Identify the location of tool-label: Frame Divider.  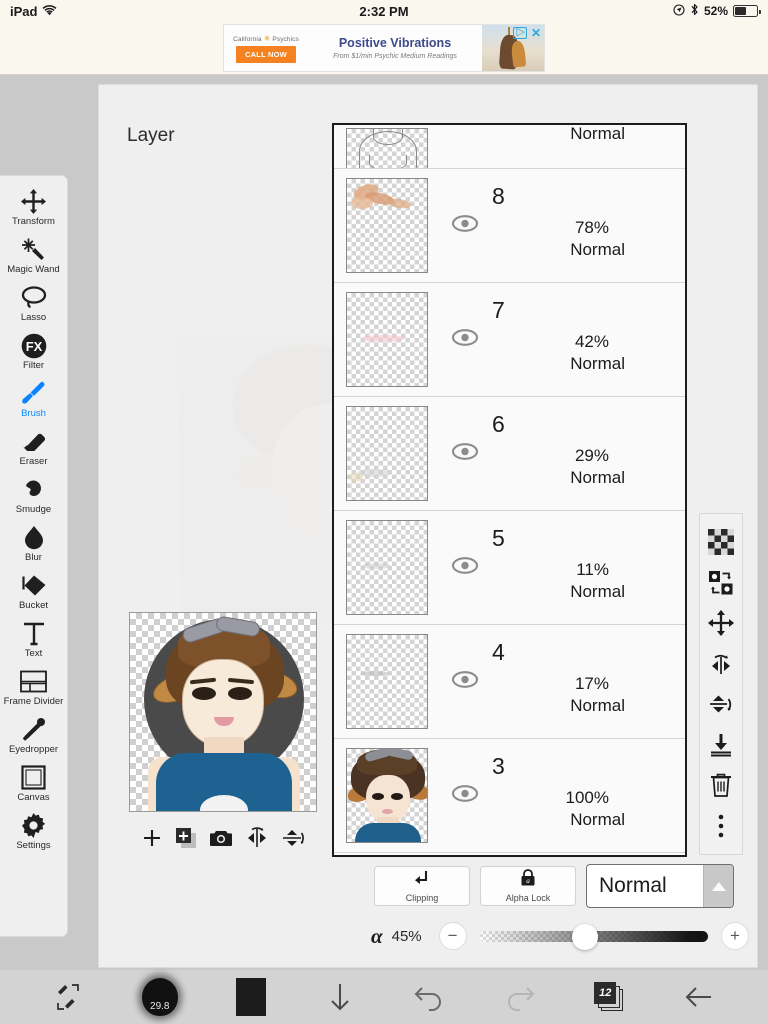
(33, 701).